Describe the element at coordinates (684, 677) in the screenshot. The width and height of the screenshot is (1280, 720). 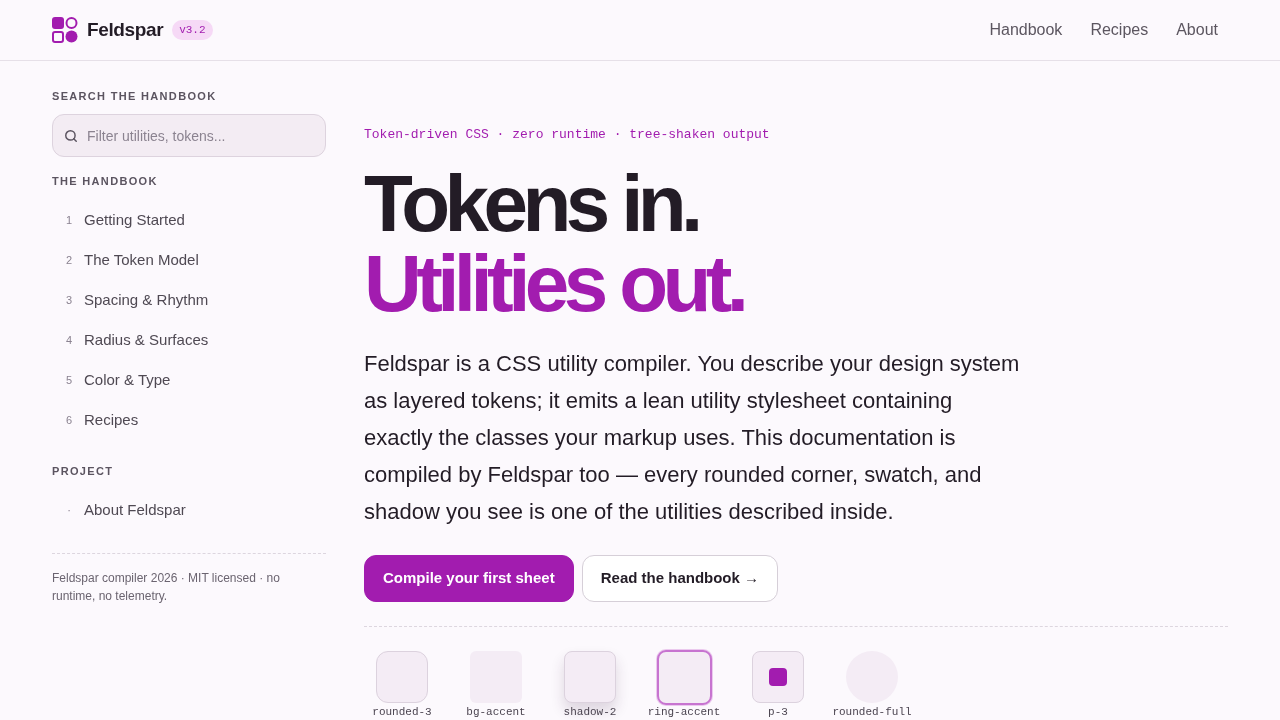
I see `ringed-square-icon` at that location.